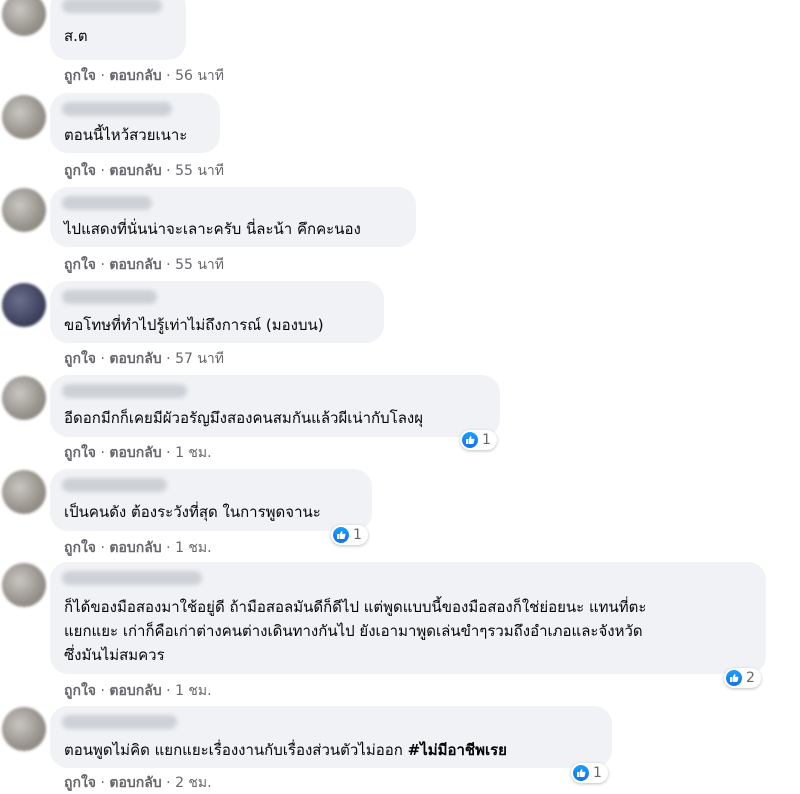 The height and width of the screenshot is (794, 800). Describe the element at coordinates (199, 76) in the screenshot. I see `timestamp: 56 นาที` at that location.